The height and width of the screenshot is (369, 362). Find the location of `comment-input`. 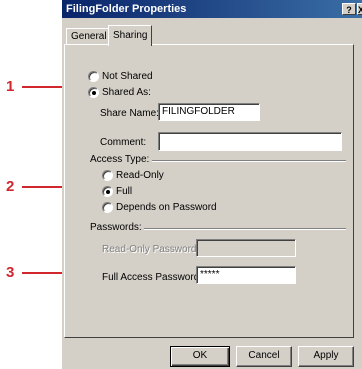

comment-input is located at coordinates (250, 141).